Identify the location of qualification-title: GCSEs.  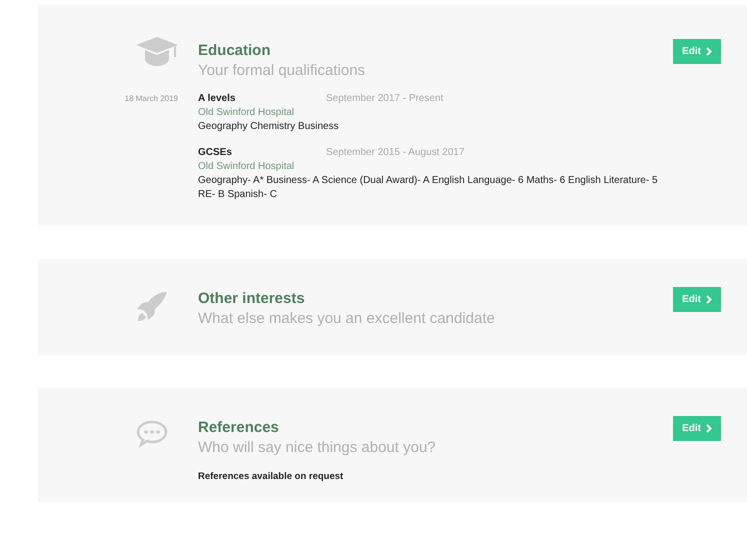
(215, 153).